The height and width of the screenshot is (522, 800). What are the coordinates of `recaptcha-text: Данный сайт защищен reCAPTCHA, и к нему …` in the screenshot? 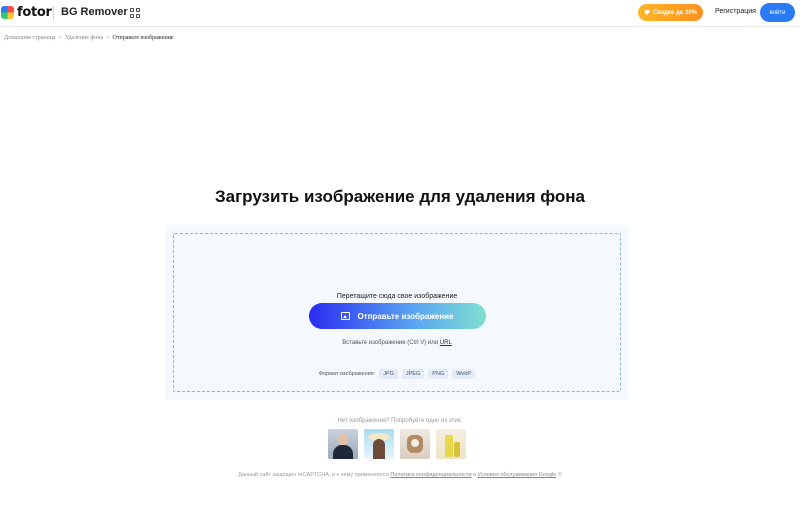 It's located at (313, 475).